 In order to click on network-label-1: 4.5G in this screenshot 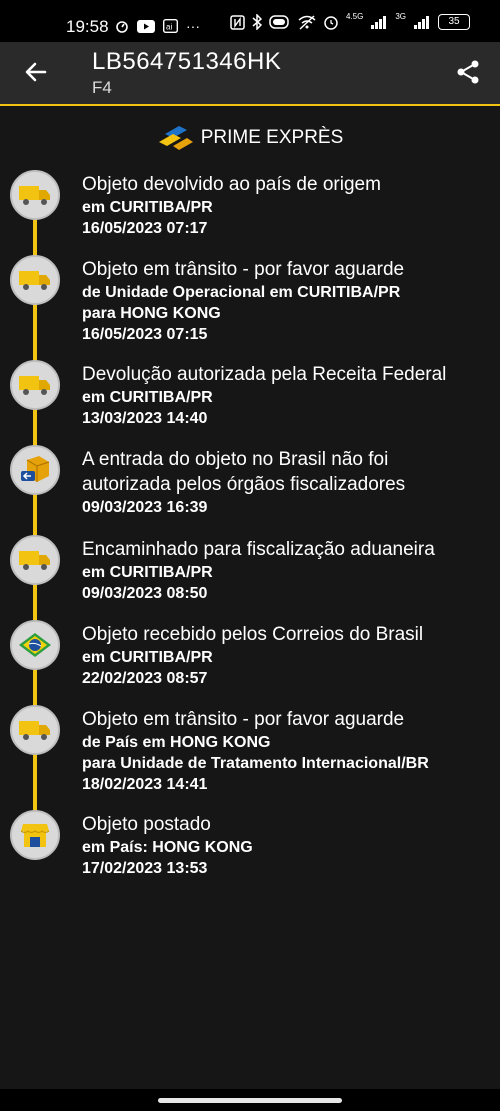, I will do `click(354, 16)`.